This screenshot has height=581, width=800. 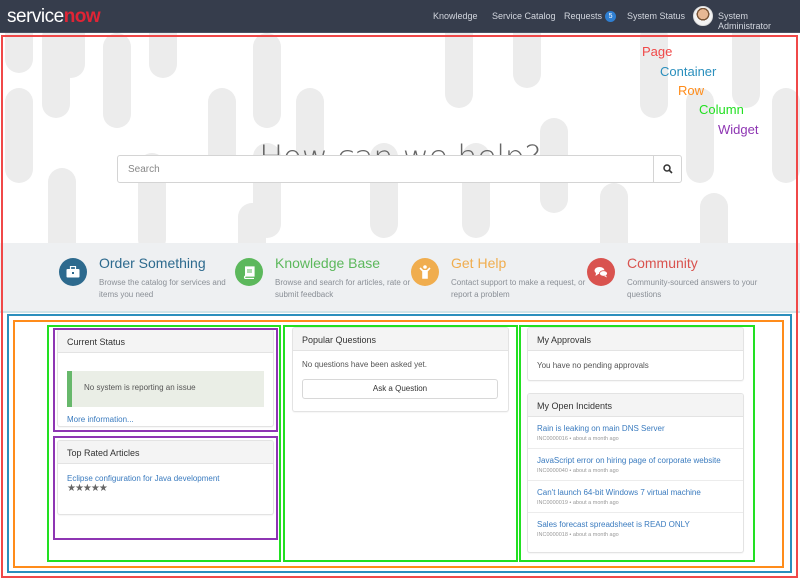 What do you see at coordinates (578, 439) in the screenshot?
I see `incident-meta: INC0000016 • about a month ago` at bounding box center [578, 439].